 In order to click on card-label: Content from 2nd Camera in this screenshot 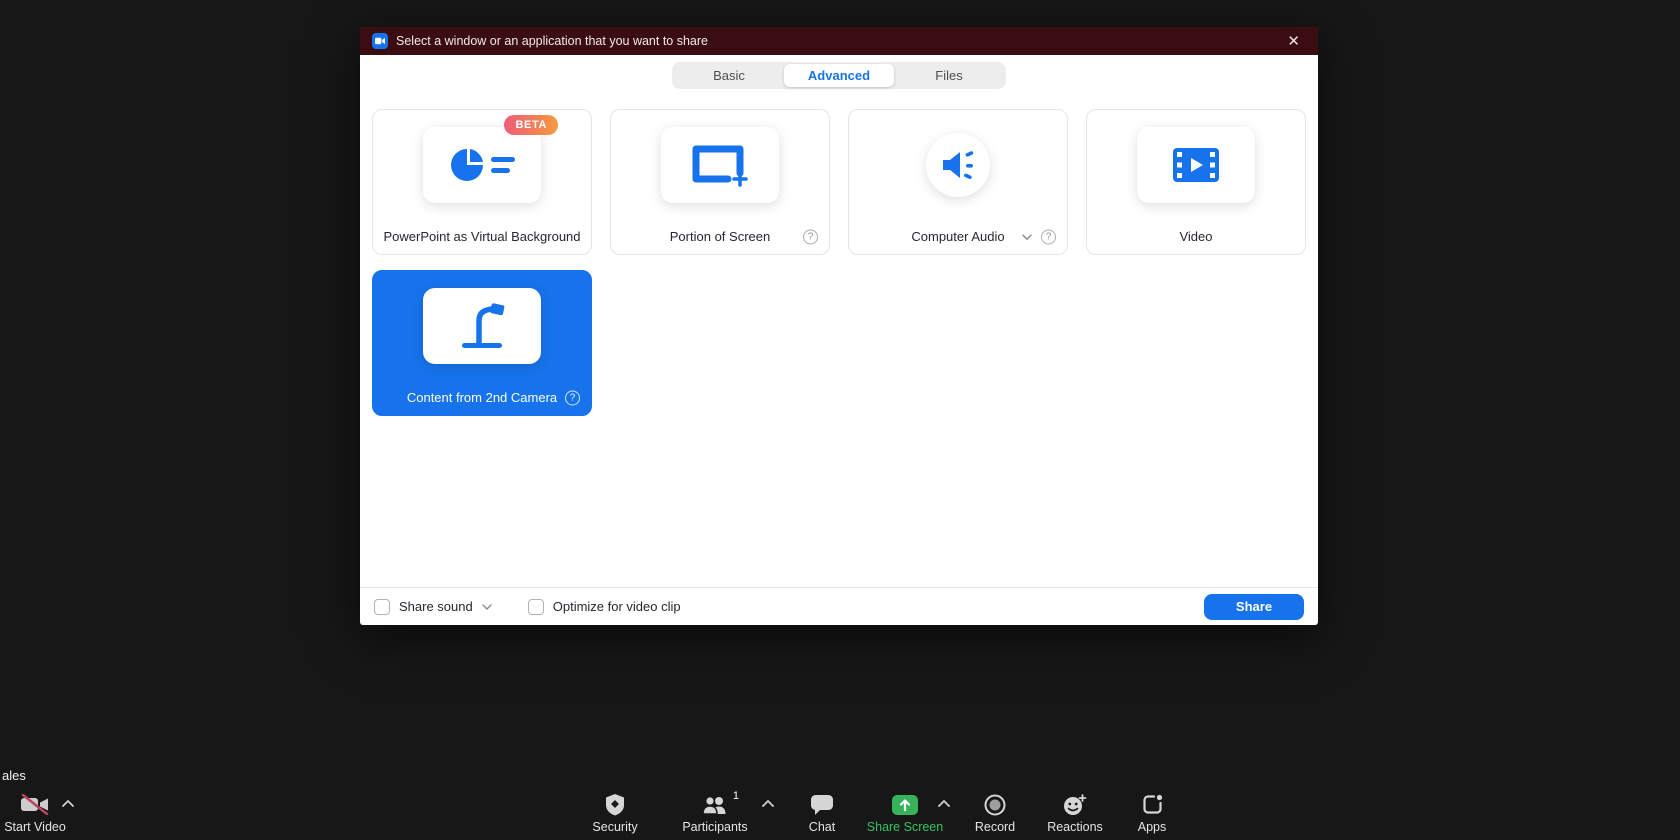, I will do `click(482, 397)`.